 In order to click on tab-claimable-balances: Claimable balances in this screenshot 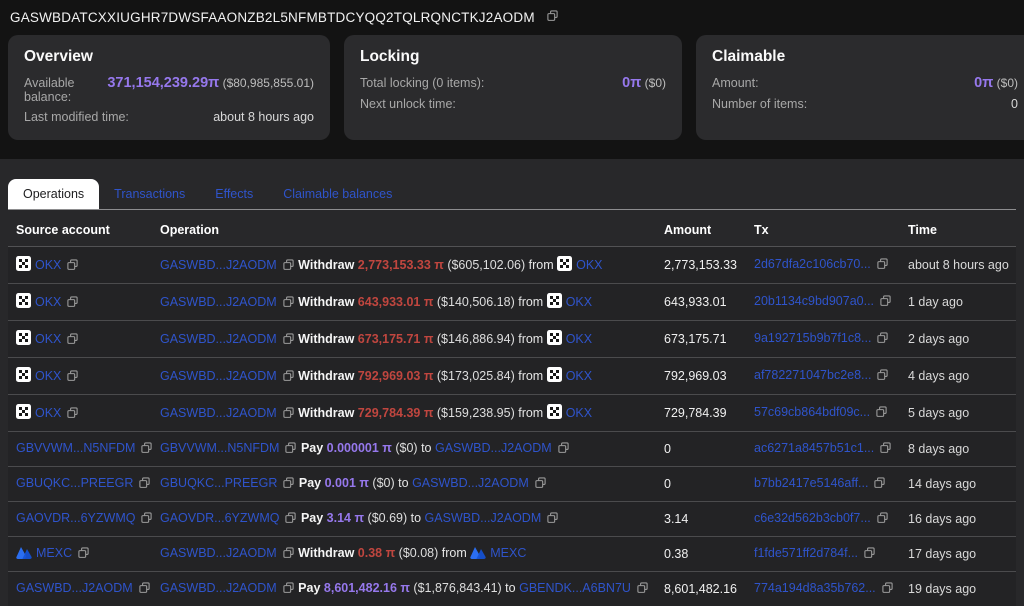, I will do `click(337, 194)`.